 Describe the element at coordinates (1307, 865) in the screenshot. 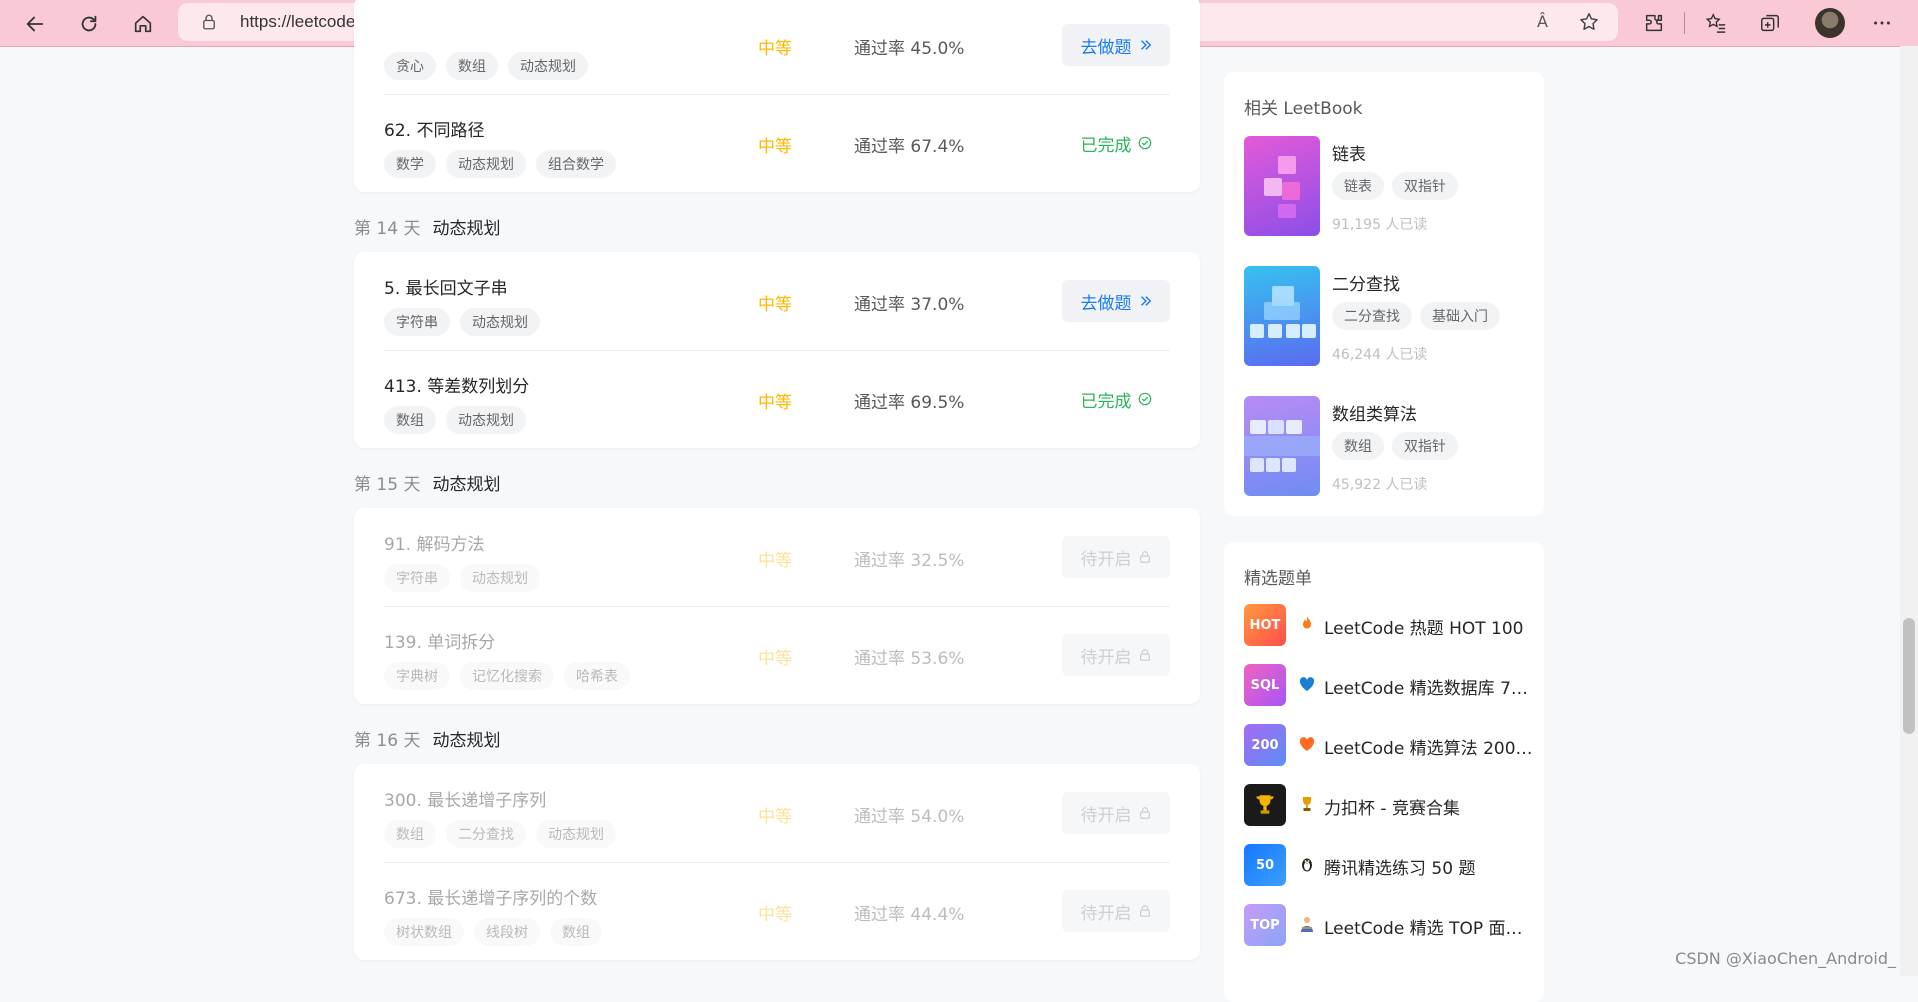

I see `penguin-icon` at that location.